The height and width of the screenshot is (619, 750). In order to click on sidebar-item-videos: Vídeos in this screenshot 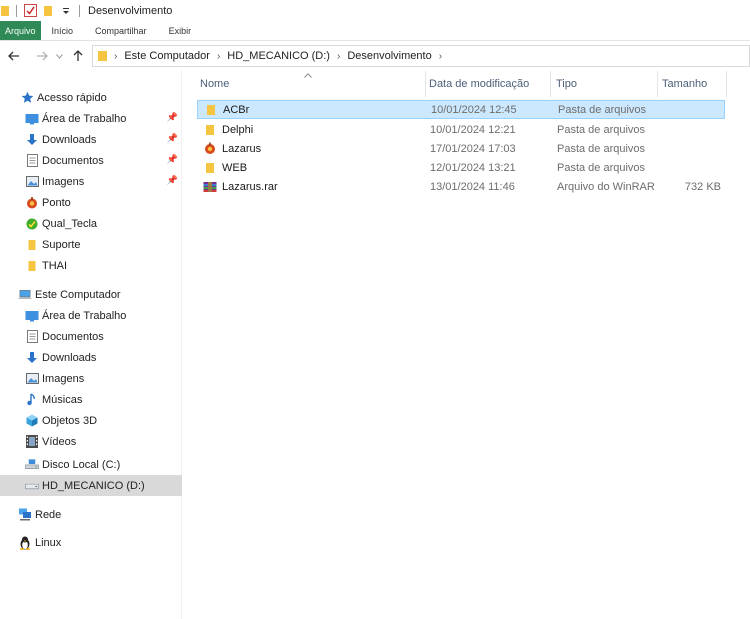, I will do `click(91, 441)`.